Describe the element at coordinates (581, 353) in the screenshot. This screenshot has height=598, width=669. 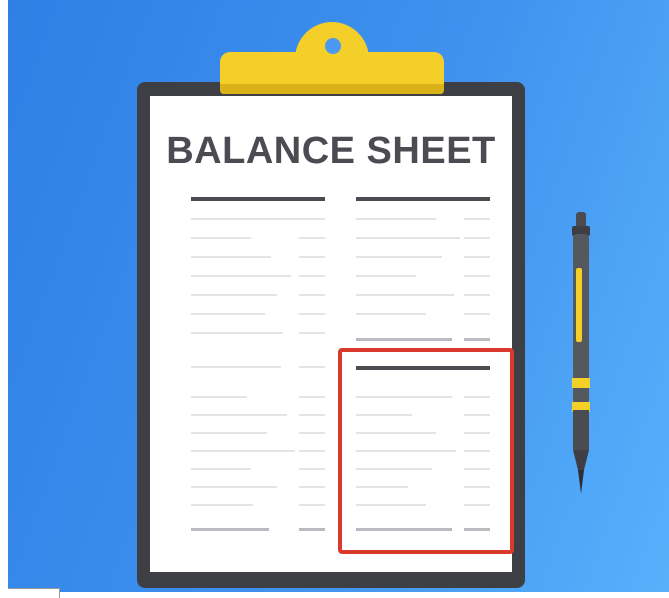
I see `pen-icon` at that location.